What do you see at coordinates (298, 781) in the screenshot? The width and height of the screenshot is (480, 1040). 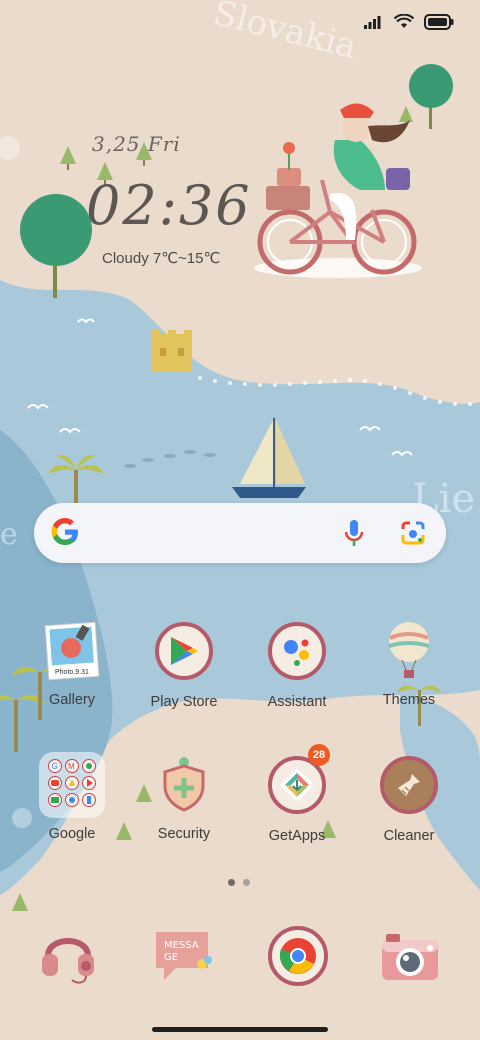 I see `getapps-icon: 28` at bounding box center [298, 781].